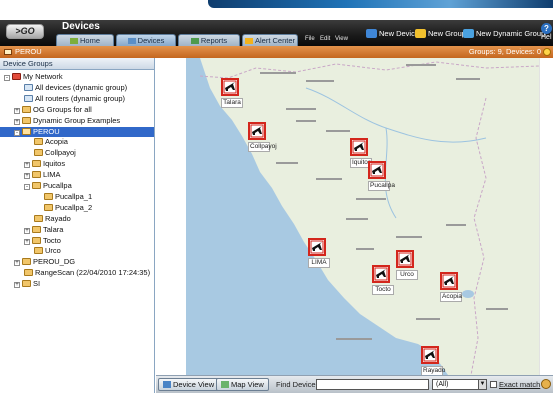 The image size is (553, 393). I want to click on new-group-button: New Group, so click(440, 33).